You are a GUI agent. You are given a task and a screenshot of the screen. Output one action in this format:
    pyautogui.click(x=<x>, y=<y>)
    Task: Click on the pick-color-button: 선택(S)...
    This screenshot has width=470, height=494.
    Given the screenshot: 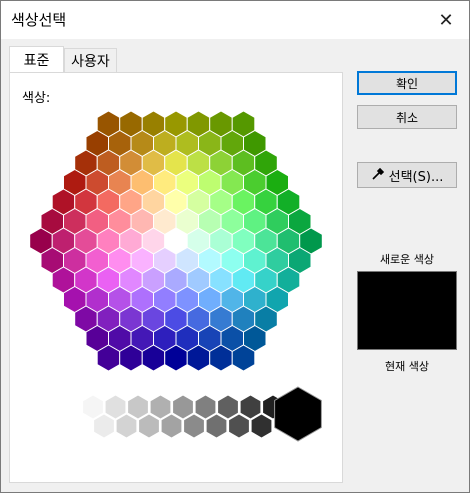 What is the action you would take?
    pyautogui.click(x=407, y=175)
    